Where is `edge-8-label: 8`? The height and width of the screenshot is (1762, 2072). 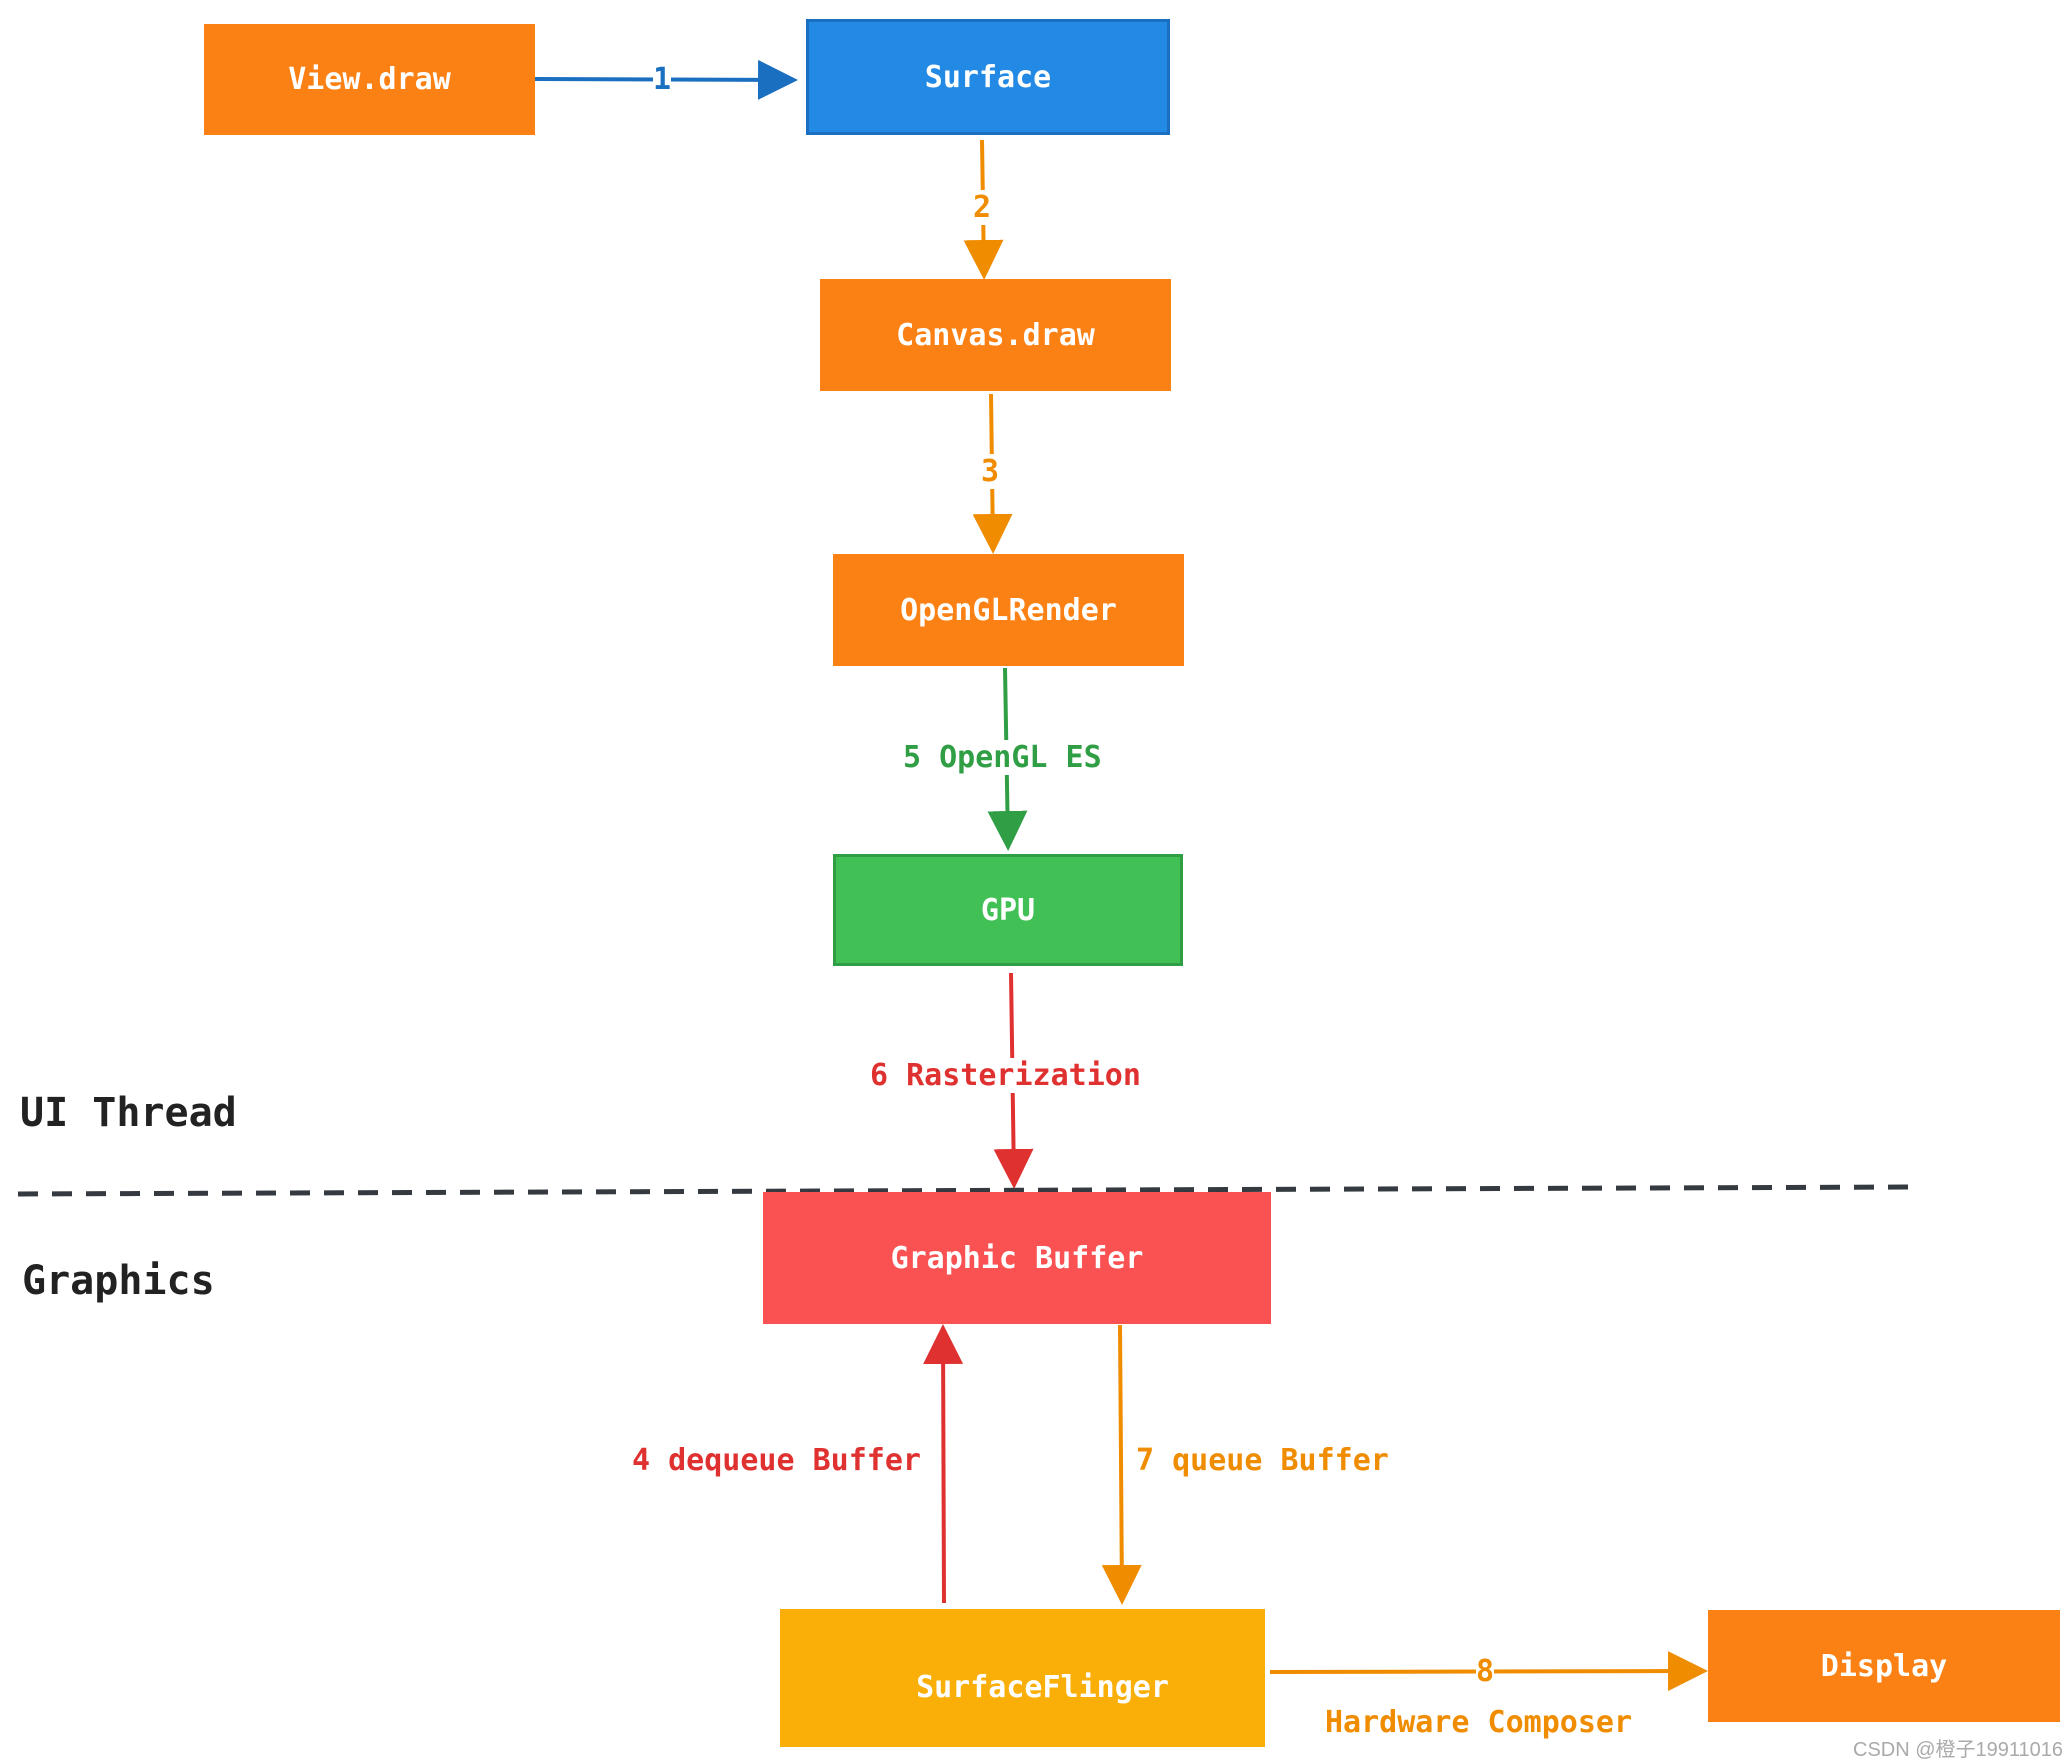
edge-8-label: 8 is located at coordinates (1485, 1671).